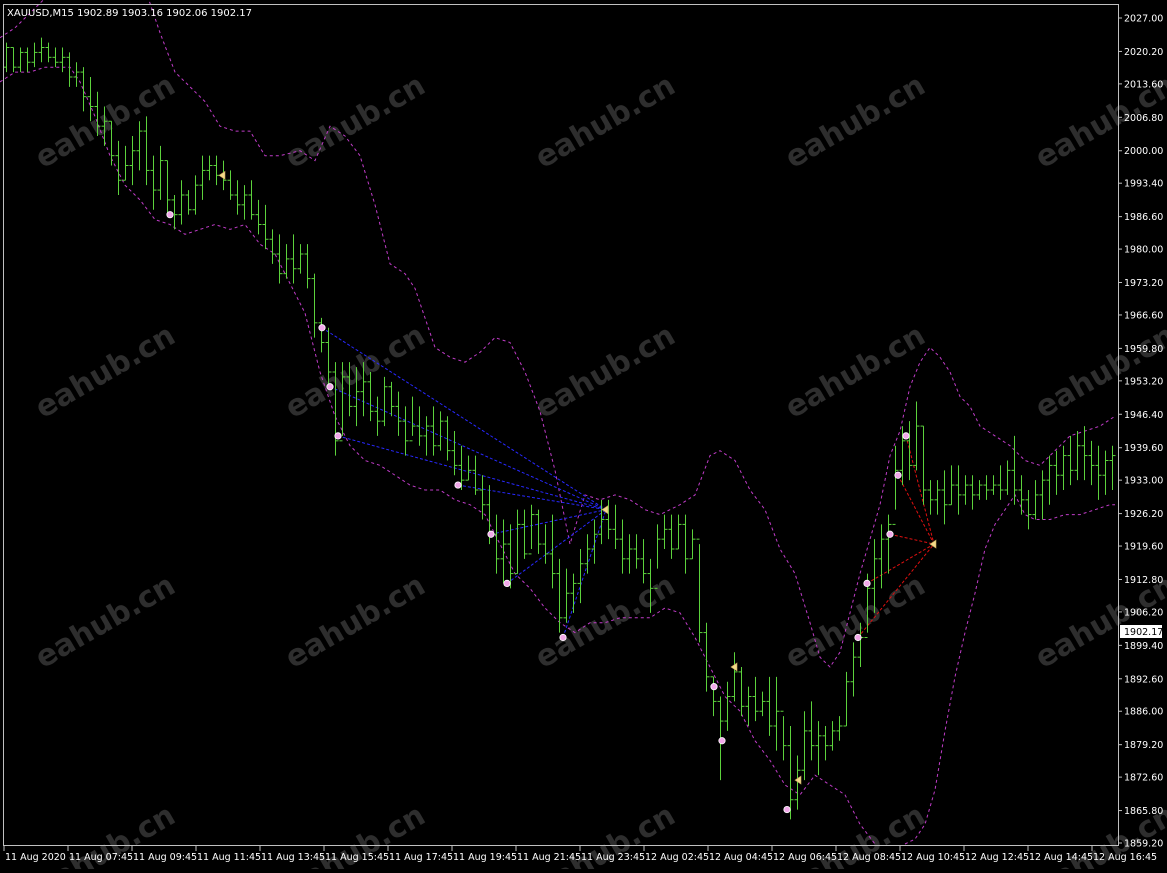 This screenshot has height=873, width=1167. Describe the element at coordinates (1143, 250) in the screenshot. I see `y-tick-label: 1980.00` at that location.